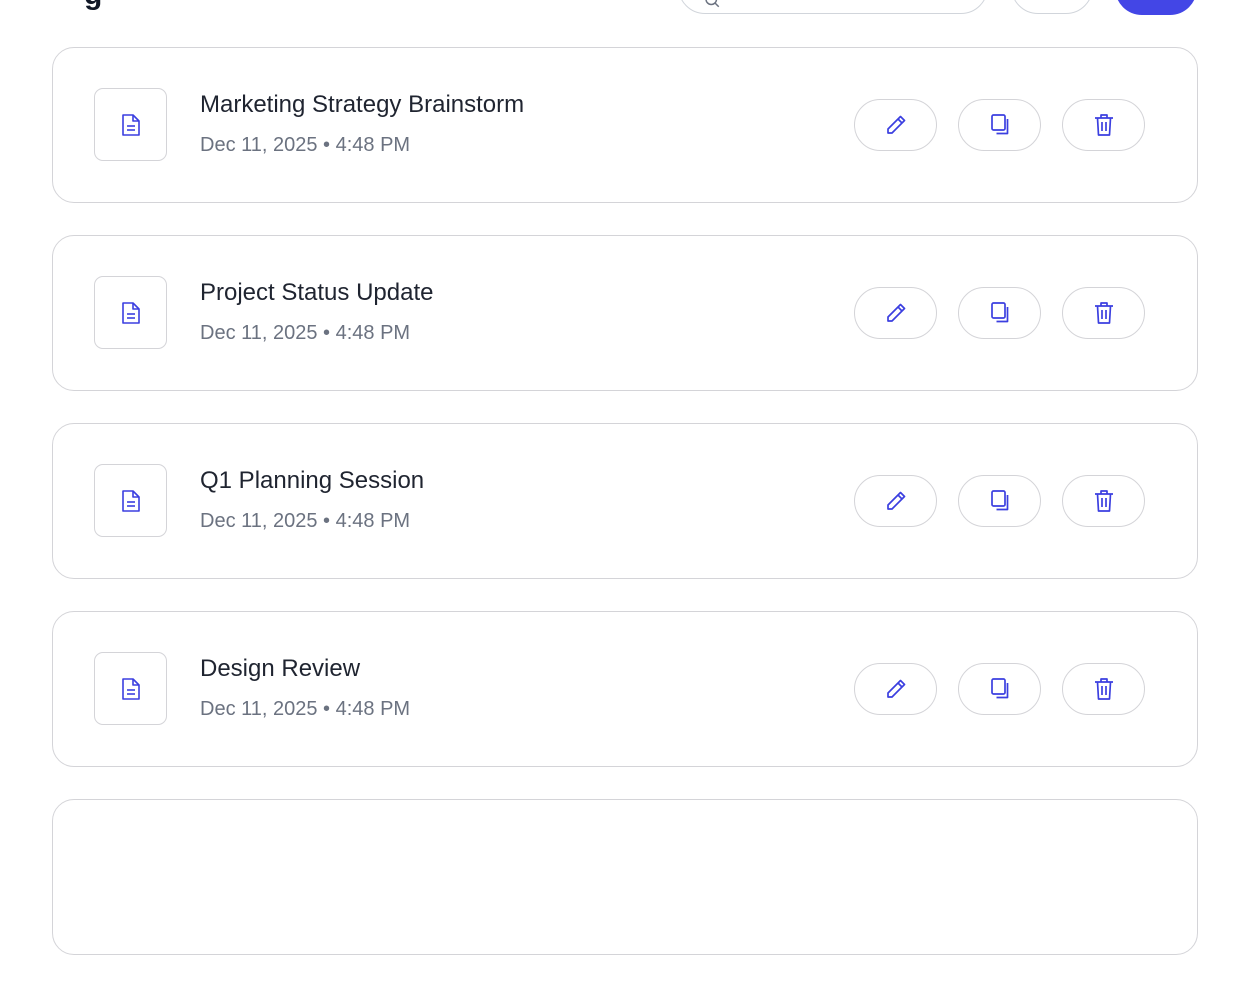 This screenshot has width=1250, height=987. What do you see at coordinates (280, 668) in the screenshot?
I see `item-title: Design Review` at bounding box center [280, 668].